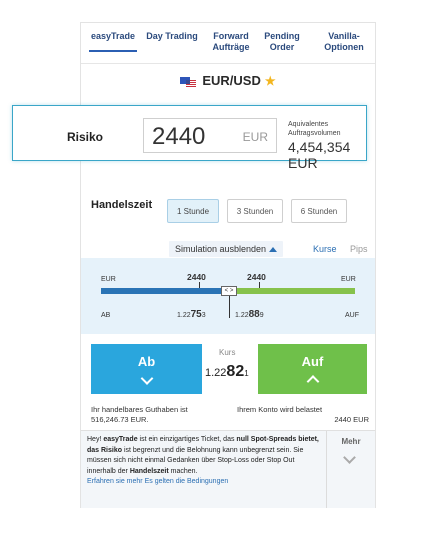  I want to click on rate-label: Kurs, so click(227, 352).